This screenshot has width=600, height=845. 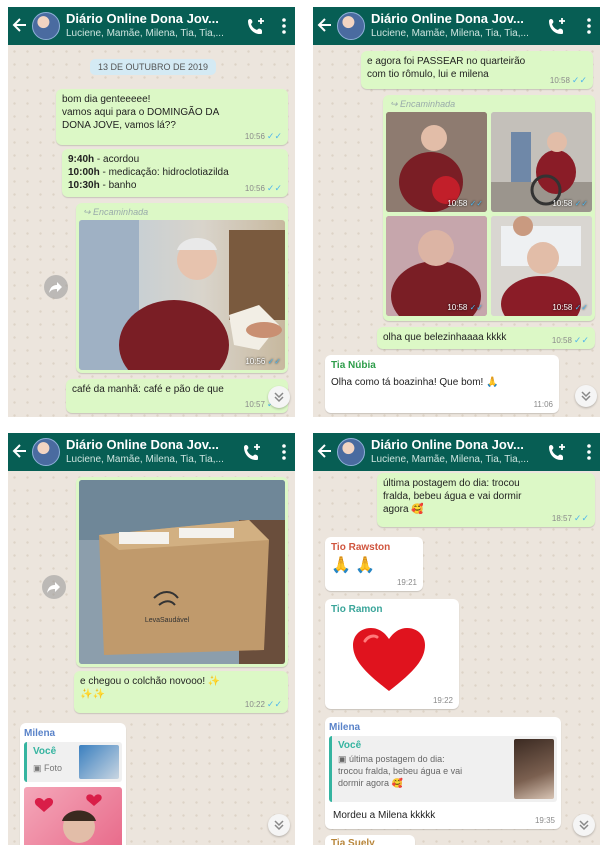 I want to click on box-label: LevaSaudável, so click(x=167, y=620).